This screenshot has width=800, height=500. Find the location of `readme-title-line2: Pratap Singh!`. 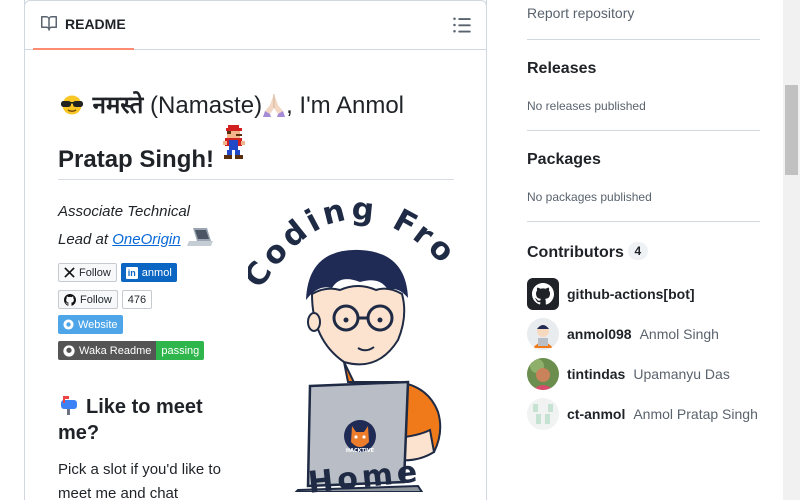

readme-title-line2: Pratap Singh! is located at coordinates (136, 159).